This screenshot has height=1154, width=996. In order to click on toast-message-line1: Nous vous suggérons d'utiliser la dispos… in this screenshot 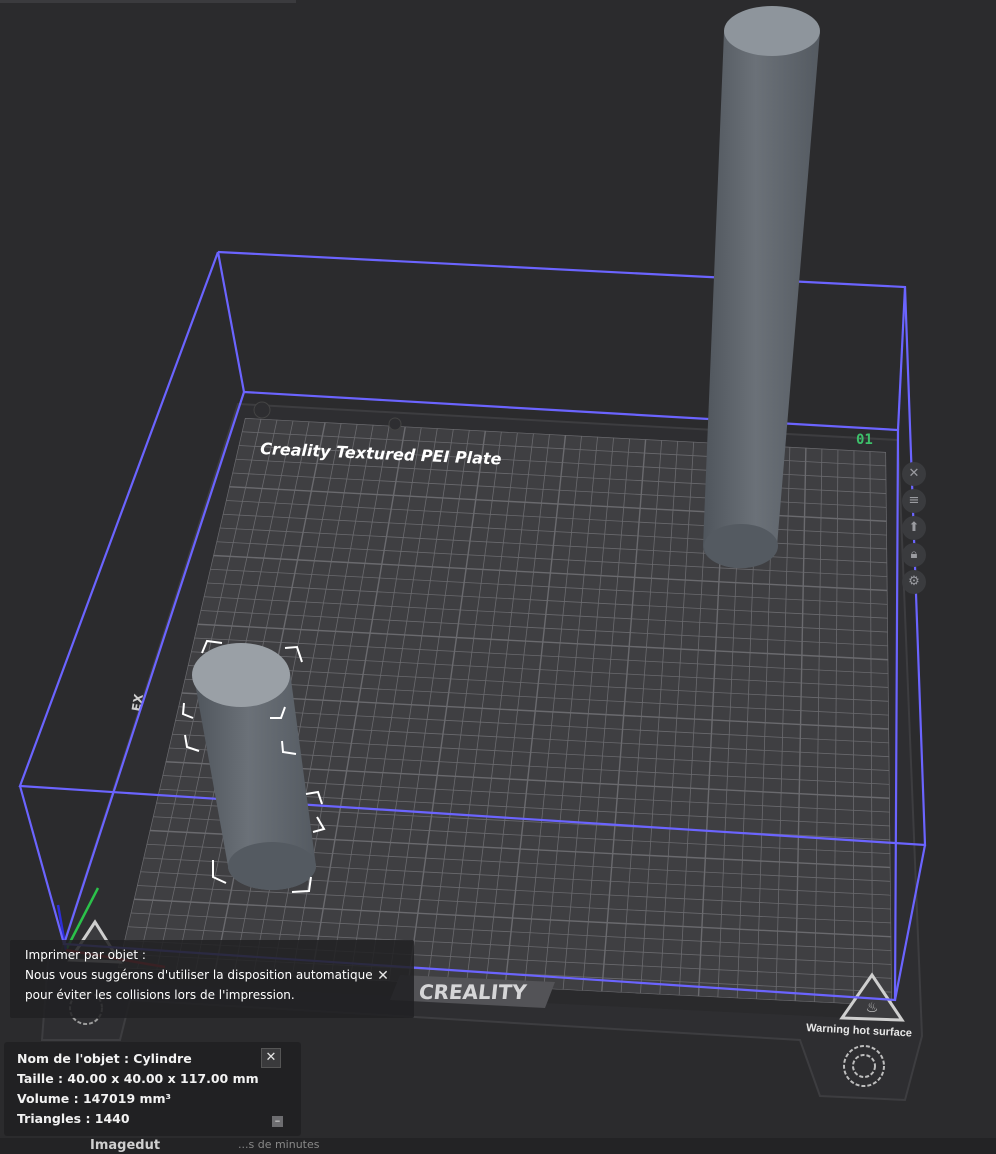, I will do `click(199, 975)`.